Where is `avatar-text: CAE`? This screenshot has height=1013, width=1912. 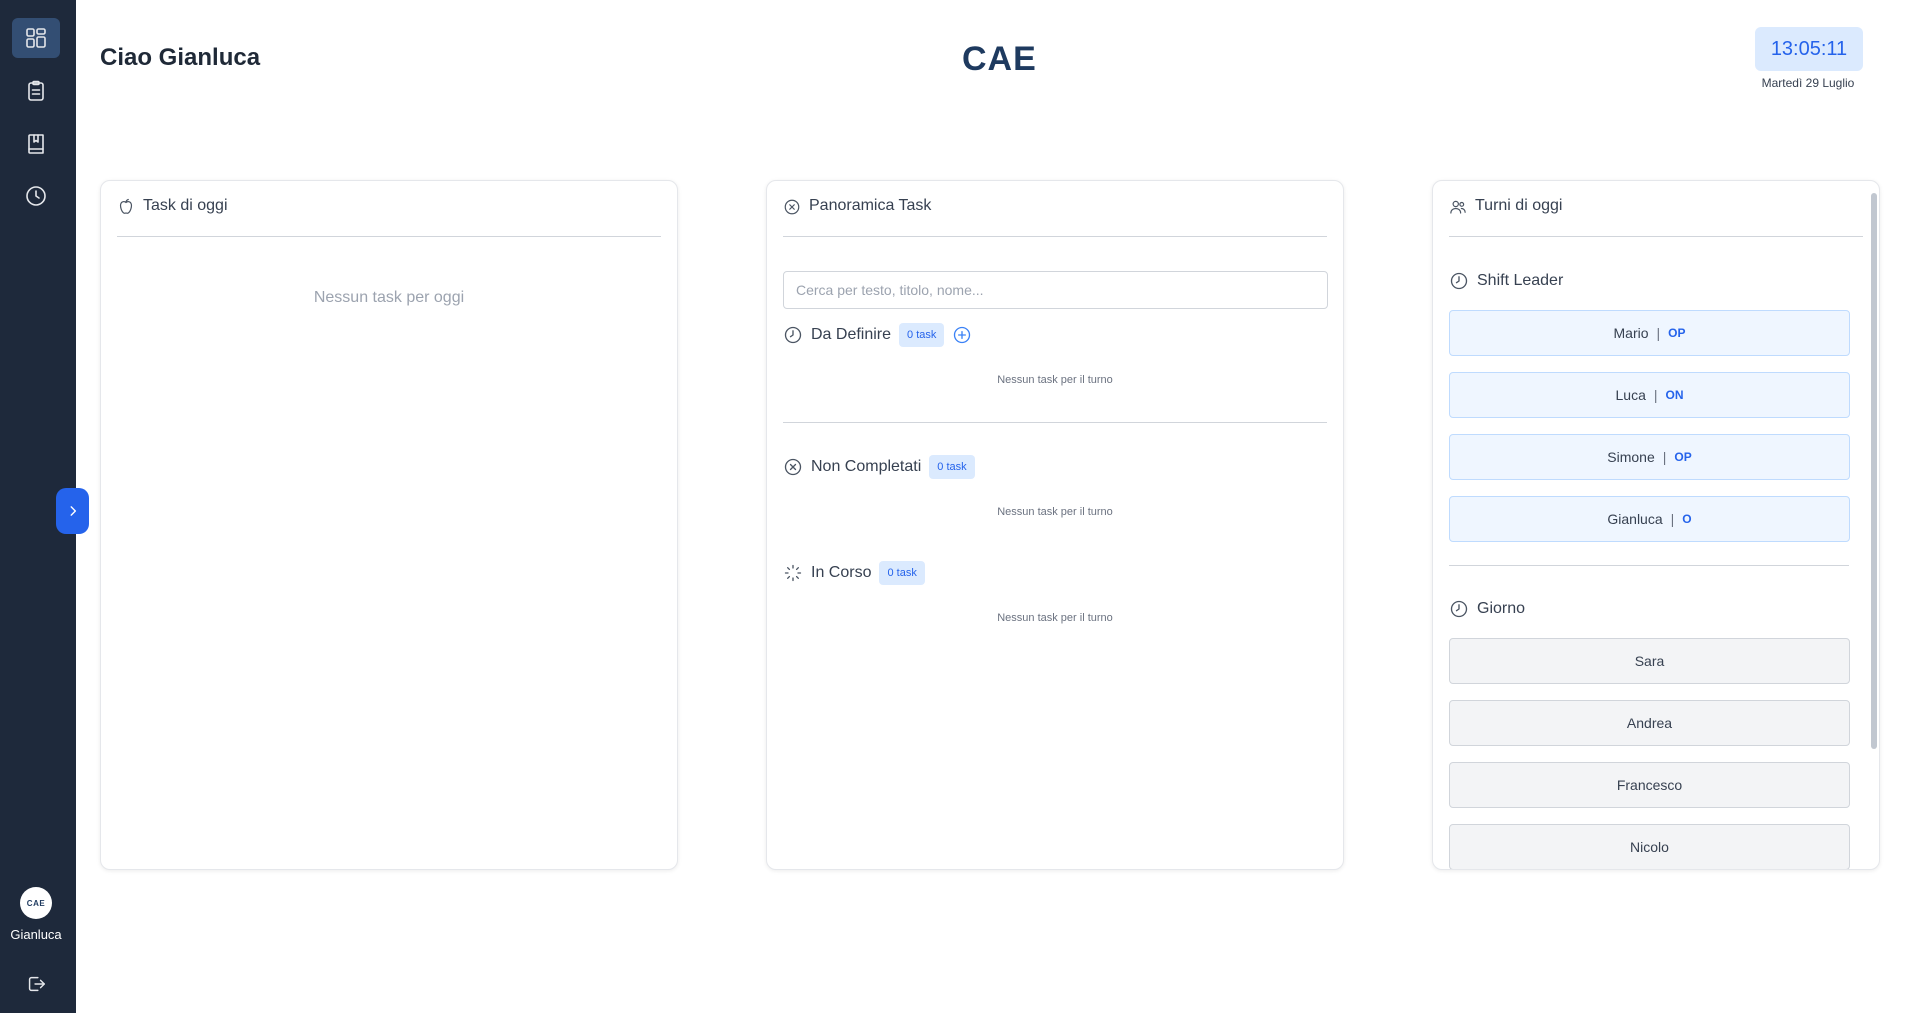 avatar-text: CAE is located at coordinates (36, 903).